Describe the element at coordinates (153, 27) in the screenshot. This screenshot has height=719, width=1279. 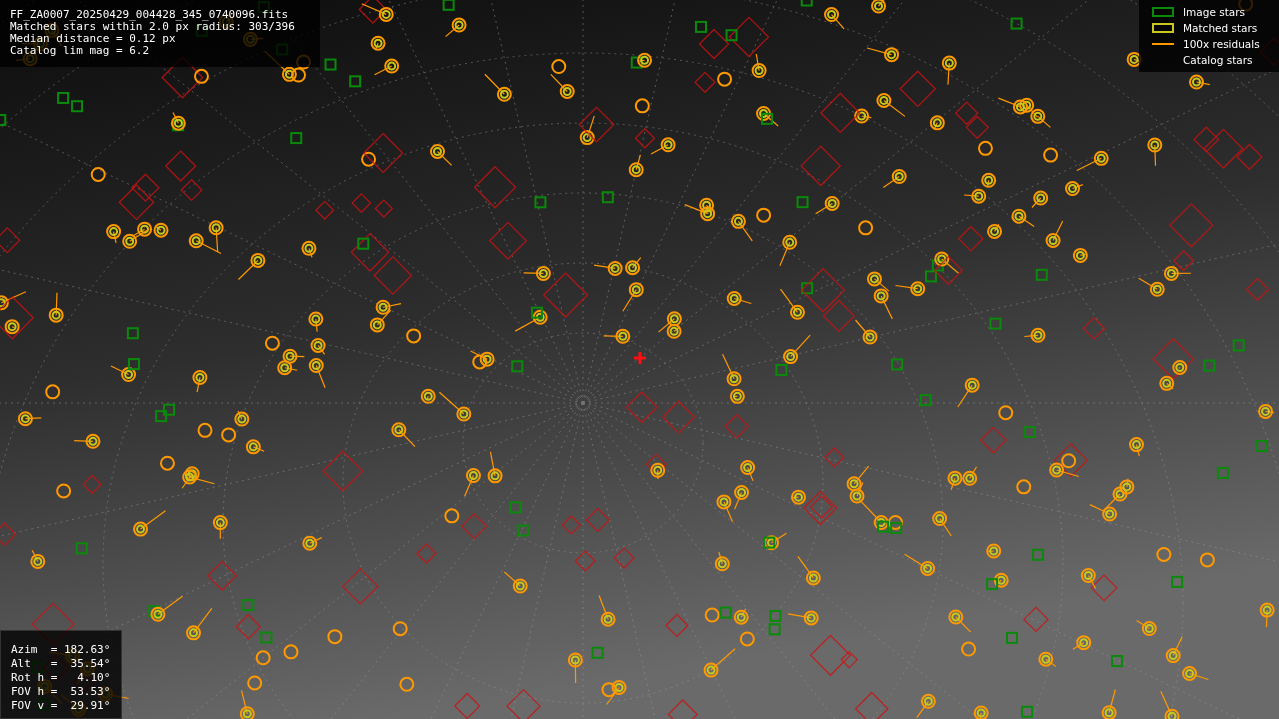
I see `info-line: Matched stars within 2.0 px radius: 303/396` at that location.